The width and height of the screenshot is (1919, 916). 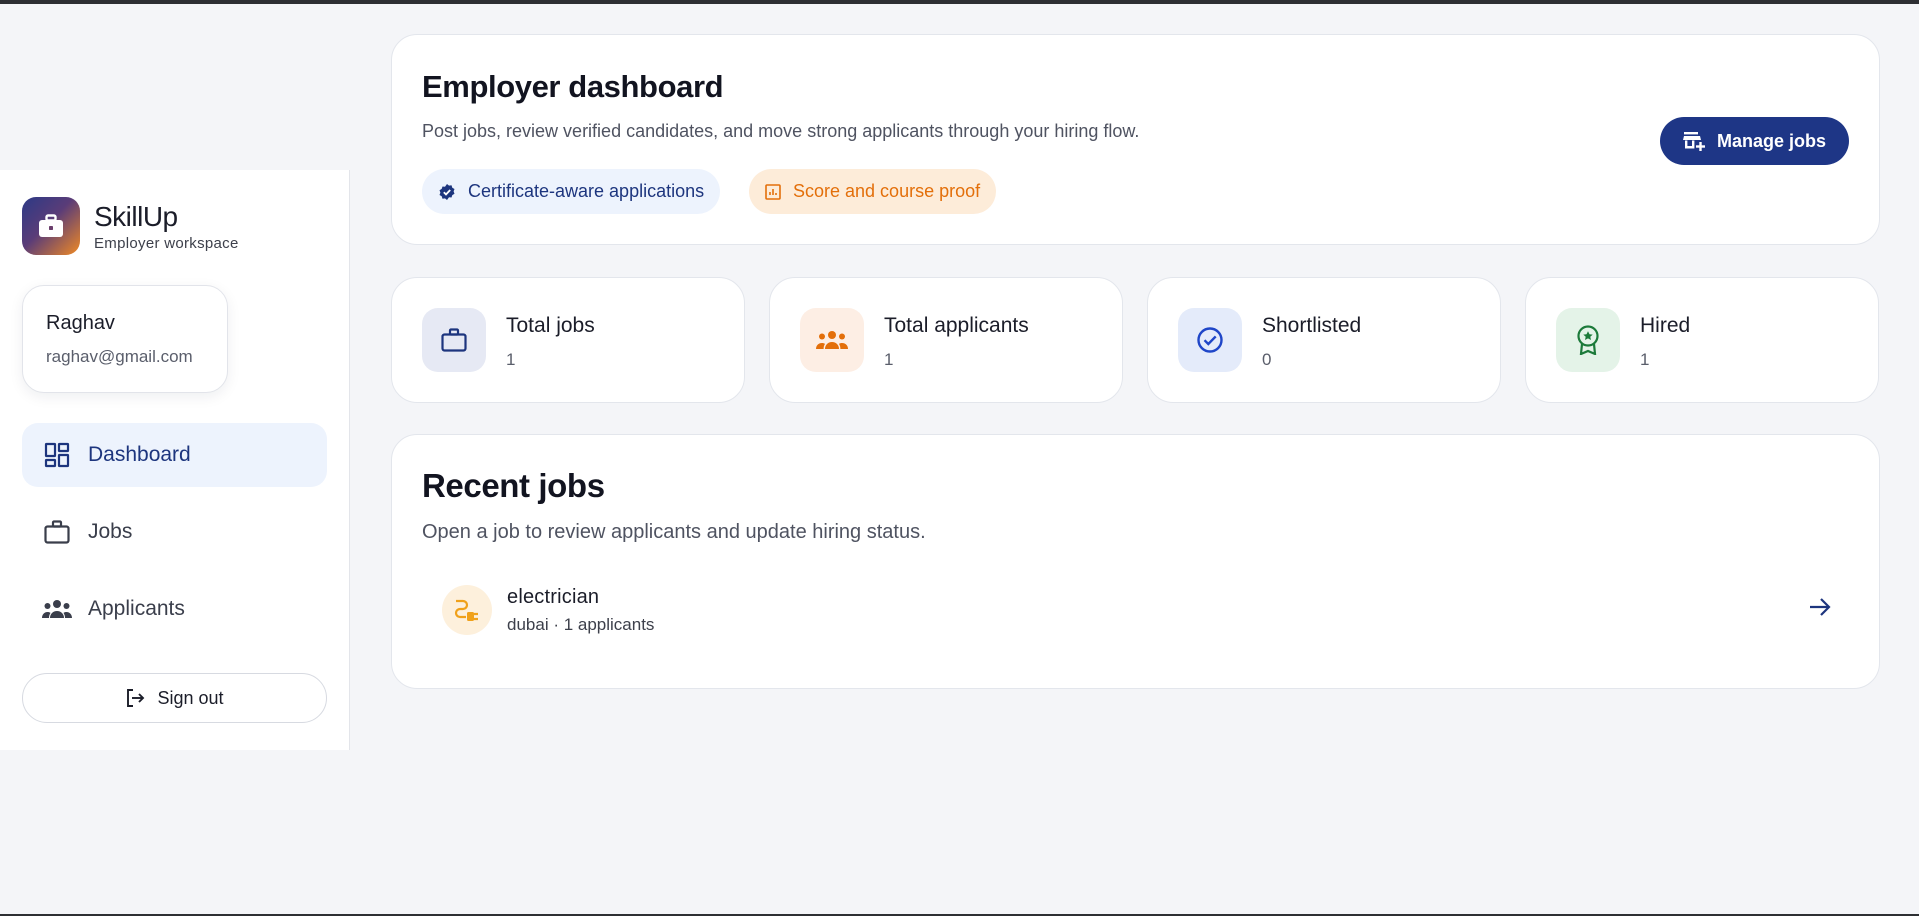 I want to click on verified-icon, so click(x=447, y=192).